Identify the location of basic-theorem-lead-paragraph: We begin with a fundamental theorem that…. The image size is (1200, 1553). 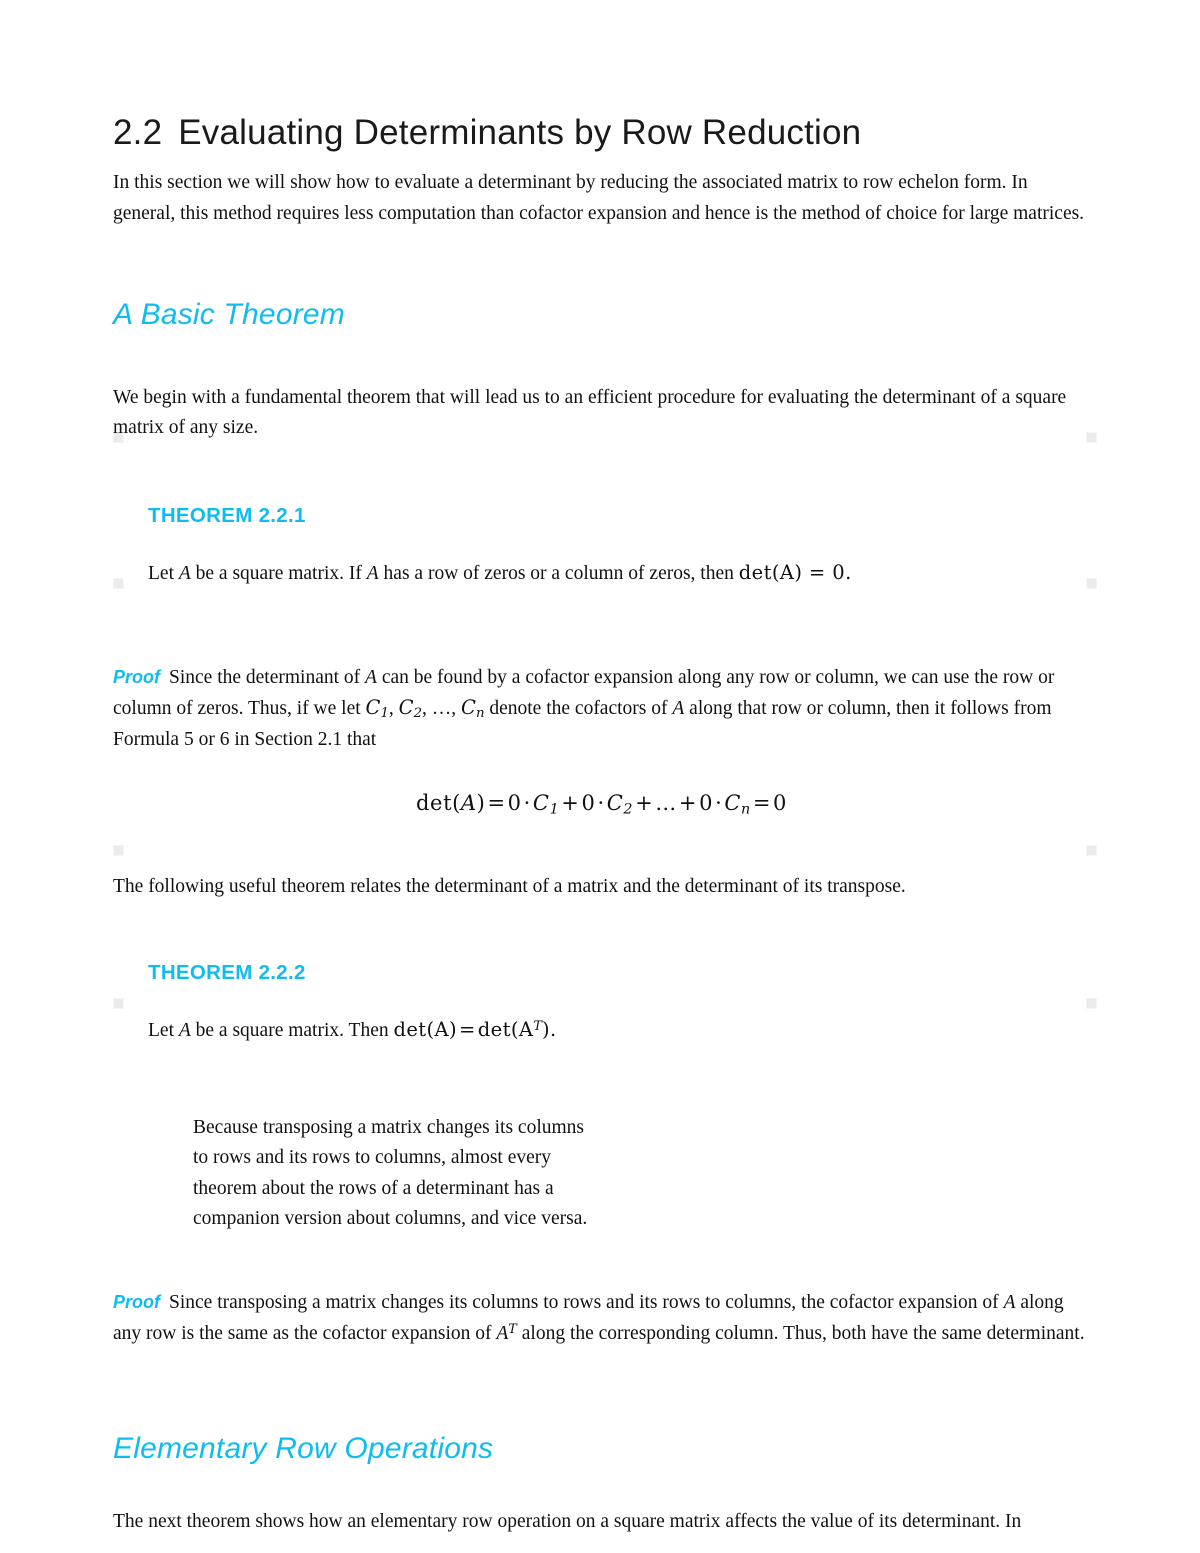
(590, 413).